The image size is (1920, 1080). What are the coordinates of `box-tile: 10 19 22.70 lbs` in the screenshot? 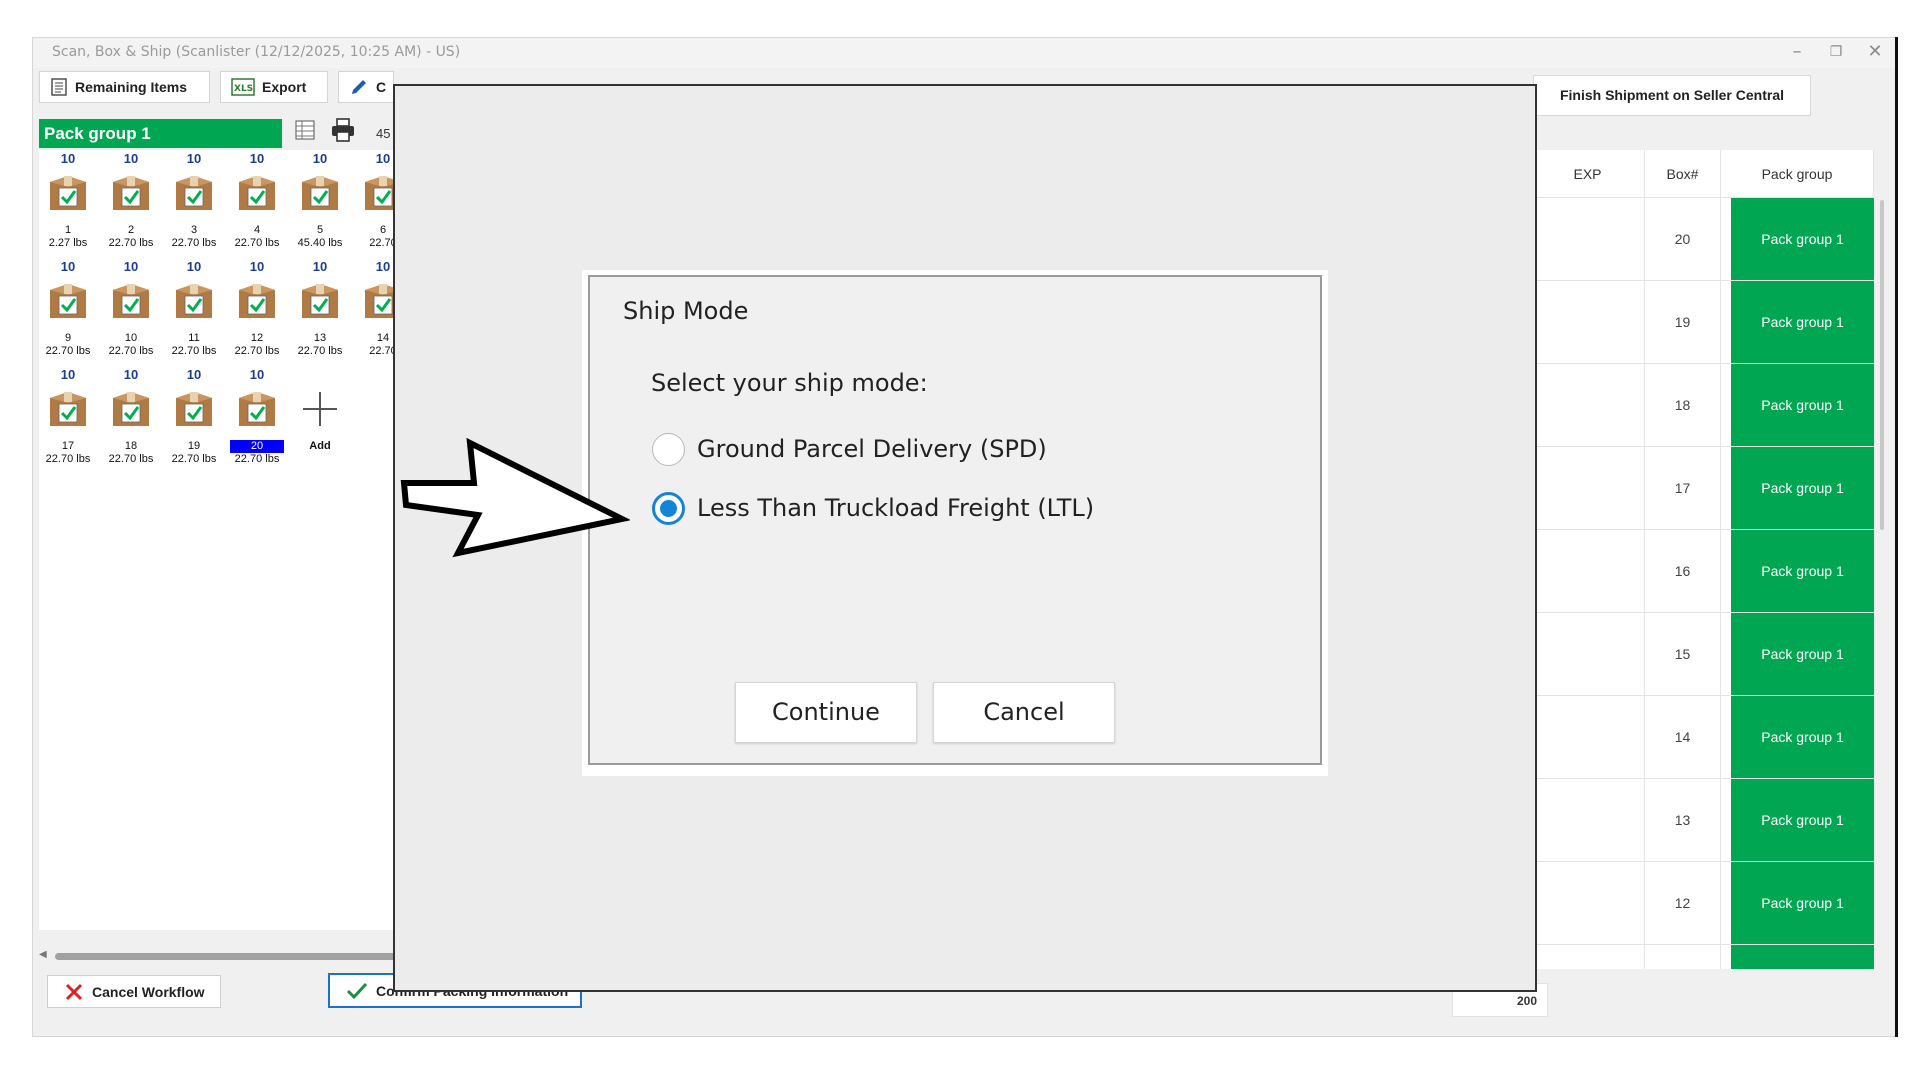 It's located at (194, 421).